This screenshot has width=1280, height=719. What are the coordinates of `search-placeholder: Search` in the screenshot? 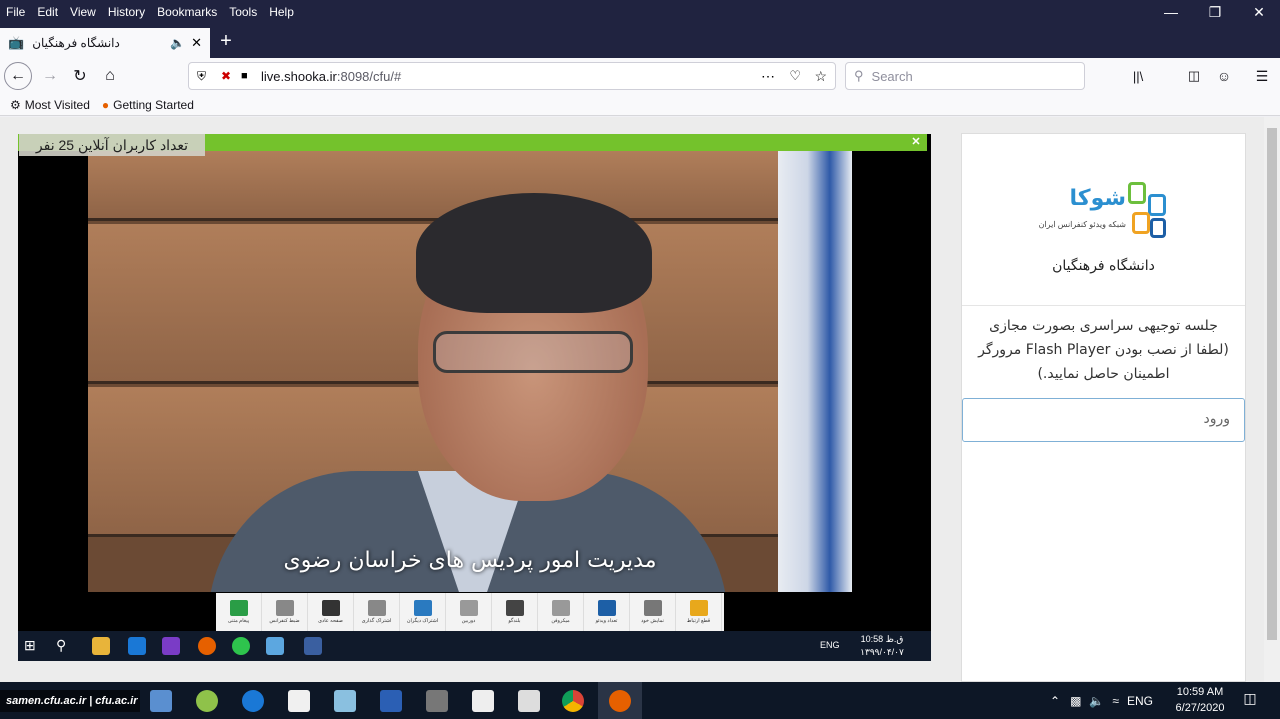 It's located at (892, 76).